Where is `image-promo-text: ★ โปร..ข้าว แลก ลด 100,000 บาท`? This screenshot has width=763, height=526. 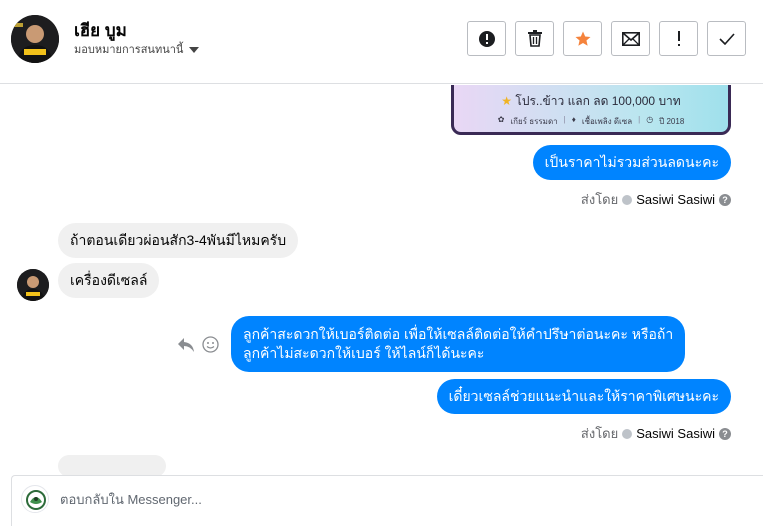 image-promo-text: ★ โปร..ข้าว แลก ลด 100,000 บาท is located at coordinates (591, 101).